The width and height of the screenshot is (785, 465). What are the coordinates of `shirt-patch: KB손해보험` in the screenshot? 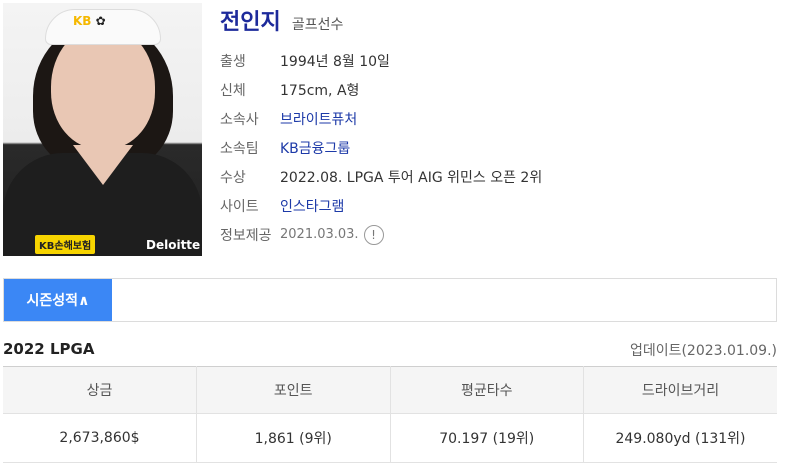 It's located at (65, 244).